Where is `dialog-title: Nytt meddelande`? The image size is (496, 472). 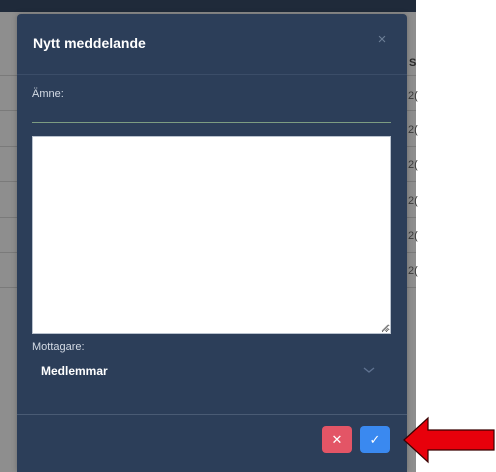 dialog-title: Nytt meddelande is located at coordinates (89, 43).